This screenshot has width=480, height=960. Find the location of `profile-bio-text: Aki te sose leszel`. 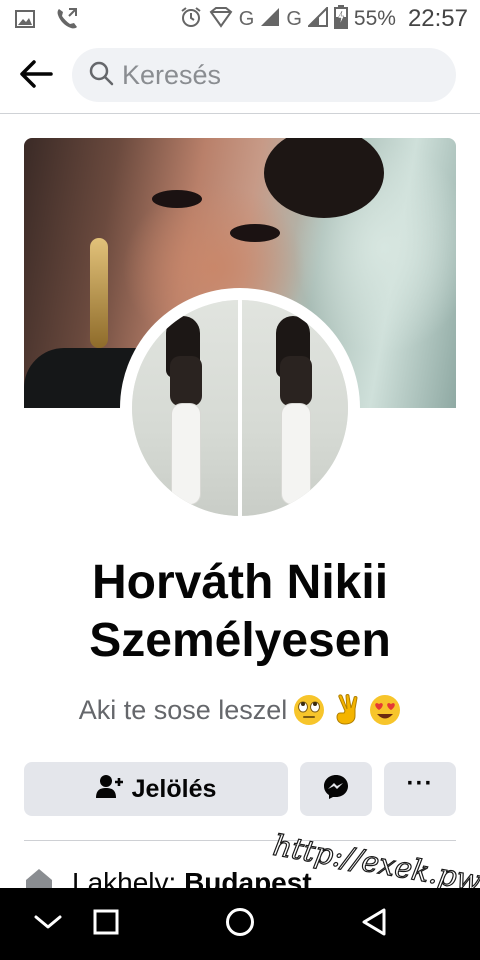

profile-bio-text: Aki te sose leszel is located at coordinates (183, 709).